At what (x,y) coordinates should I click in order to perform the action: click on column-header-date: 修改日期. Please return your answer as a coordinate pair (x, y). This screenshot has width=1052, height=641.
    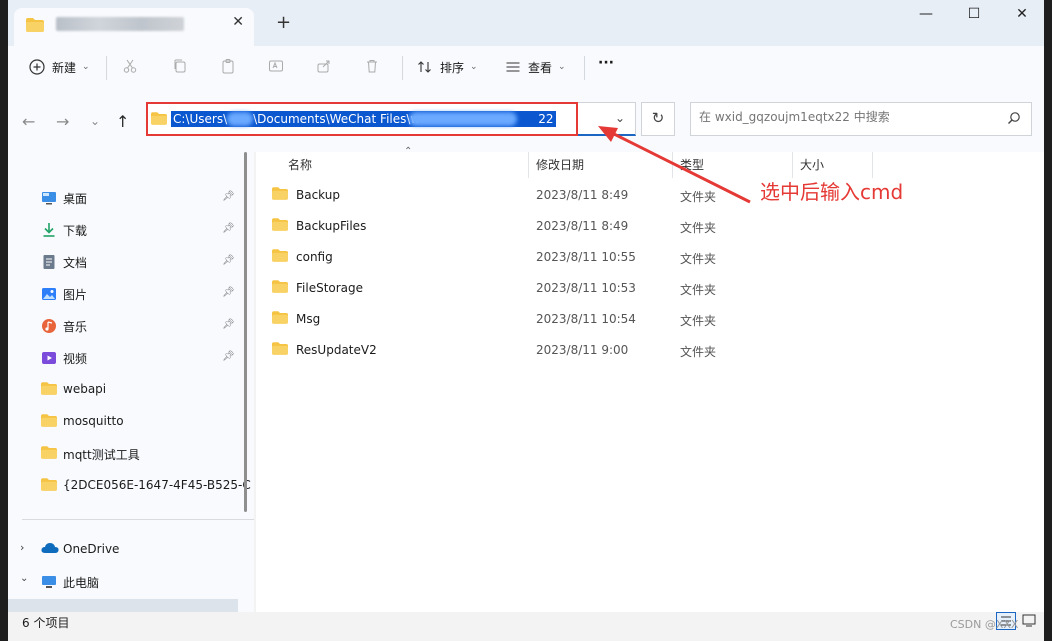
    Looking at the image, I should click on (560, 164).